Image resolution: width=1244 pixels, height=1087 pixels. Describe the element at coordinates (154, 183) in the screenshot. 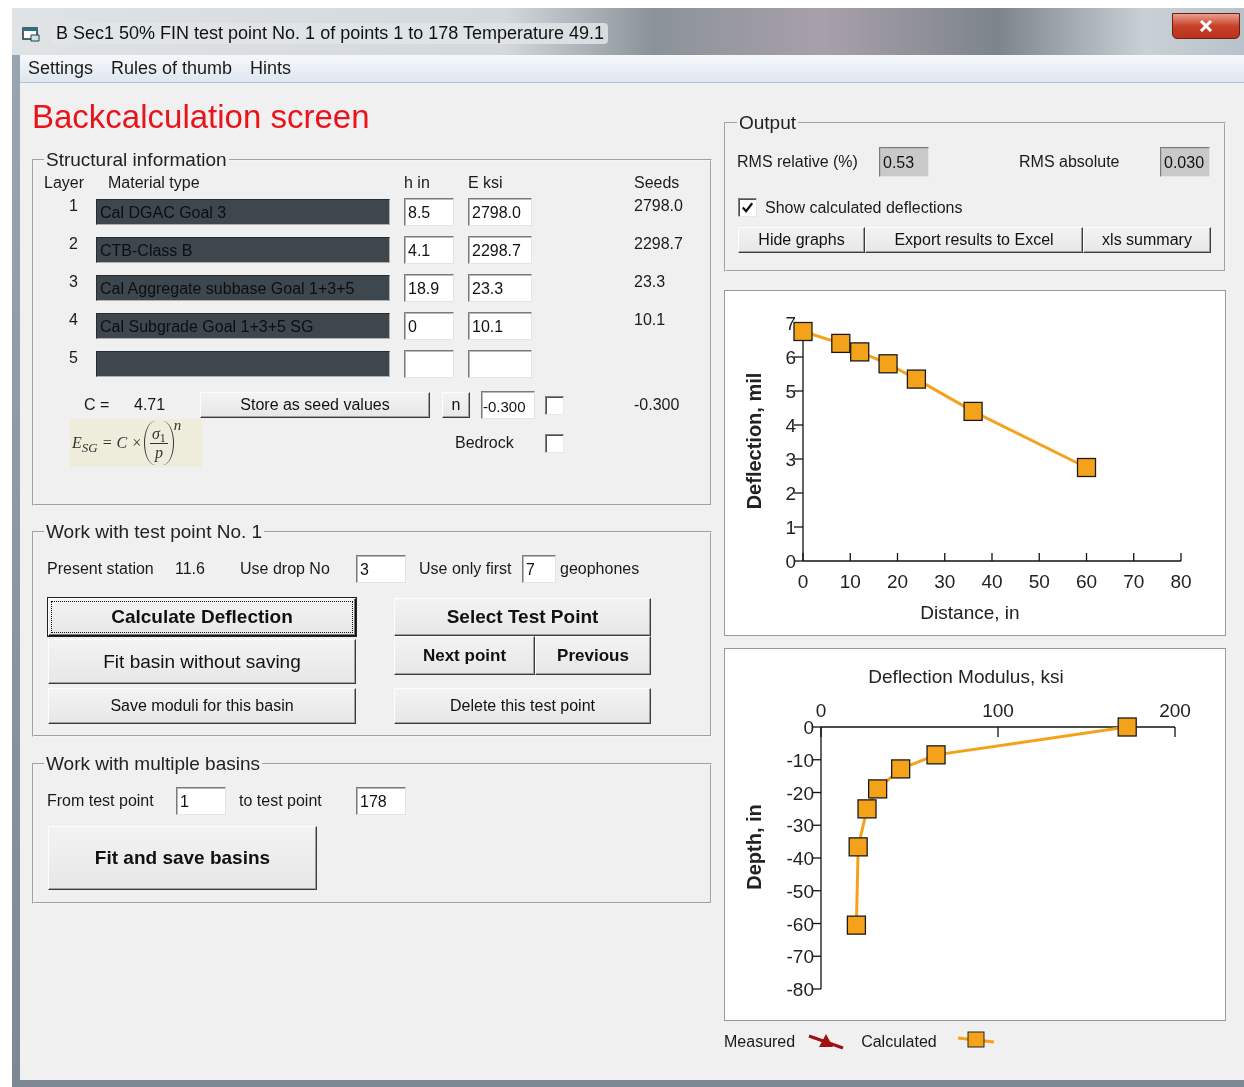

I see `column-header: Material type` at that location.